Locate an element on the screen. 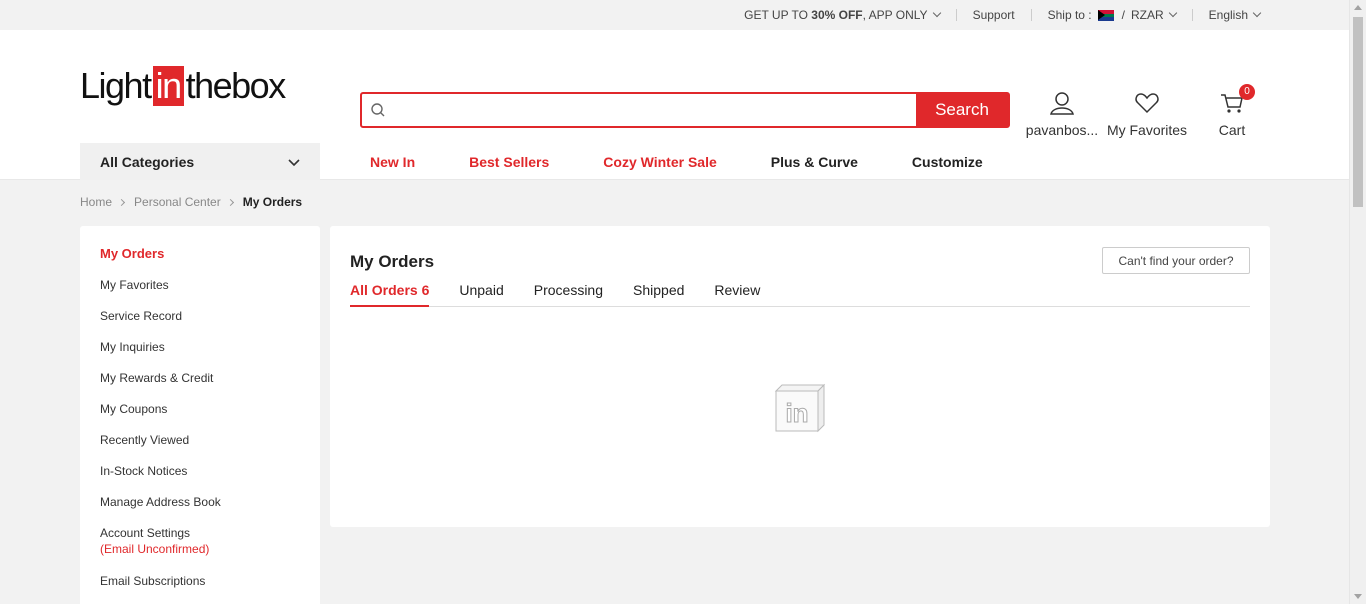 The height and width of the screenshot is (604, 1366). user-icon is located at coordinates (1062, 105).